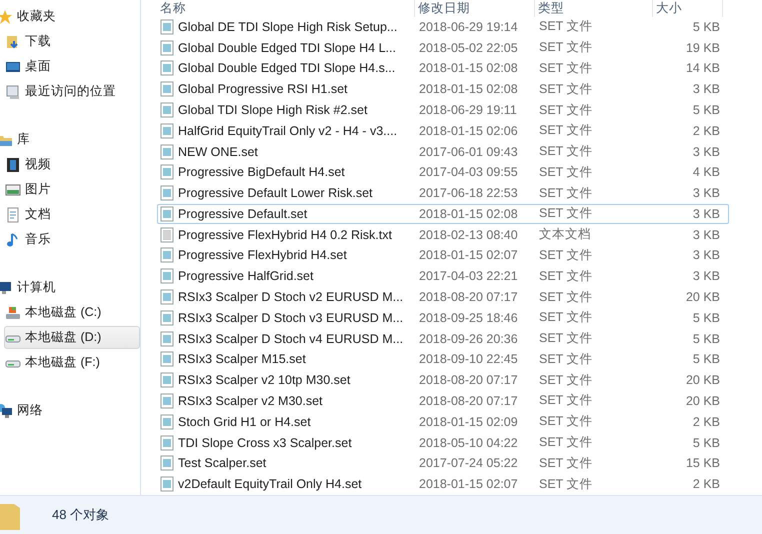 This screenshot has height=534, width=762. What do you see at coordinates (243, 213) in the screenshot?
I see `file-name: Progressive Default.set` at bounding box center [243, 213].